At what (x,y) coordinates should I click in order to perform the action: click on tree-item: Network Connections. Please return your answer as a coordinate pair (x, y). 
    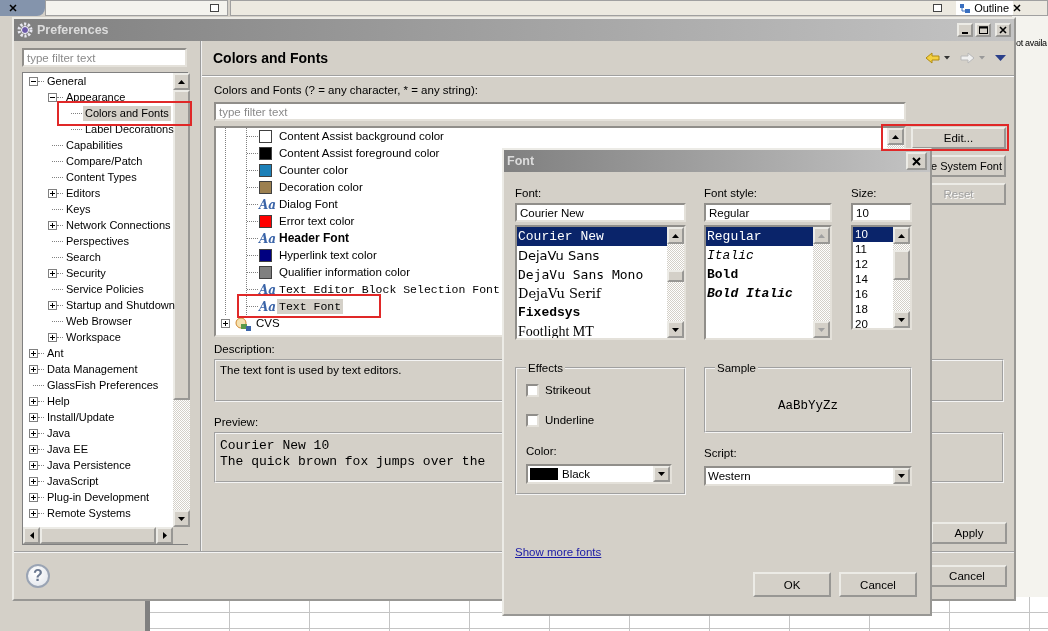
    Looking at the image, I should click on (118, 225).